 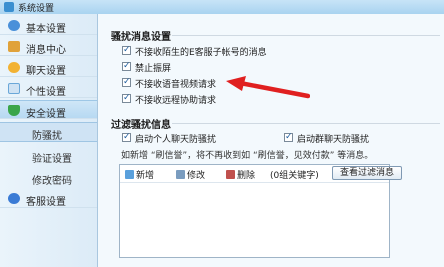 I want to click on sidebar-item-label: 聊天设置, so click(x=46, y=71).